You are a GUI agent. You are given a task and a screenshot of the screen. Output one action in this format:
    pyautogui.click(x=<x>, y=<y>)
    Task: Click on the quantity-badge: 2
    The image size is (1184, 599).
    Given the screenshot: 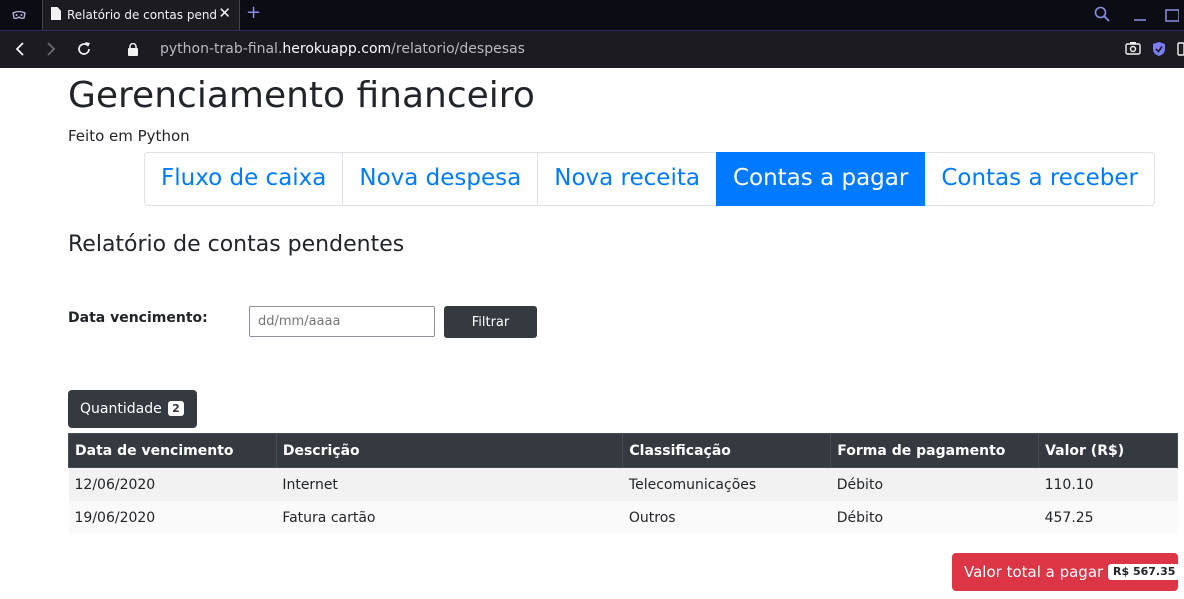 What is the action you would take?
    pyautogui.click(x=176, y=408)
    